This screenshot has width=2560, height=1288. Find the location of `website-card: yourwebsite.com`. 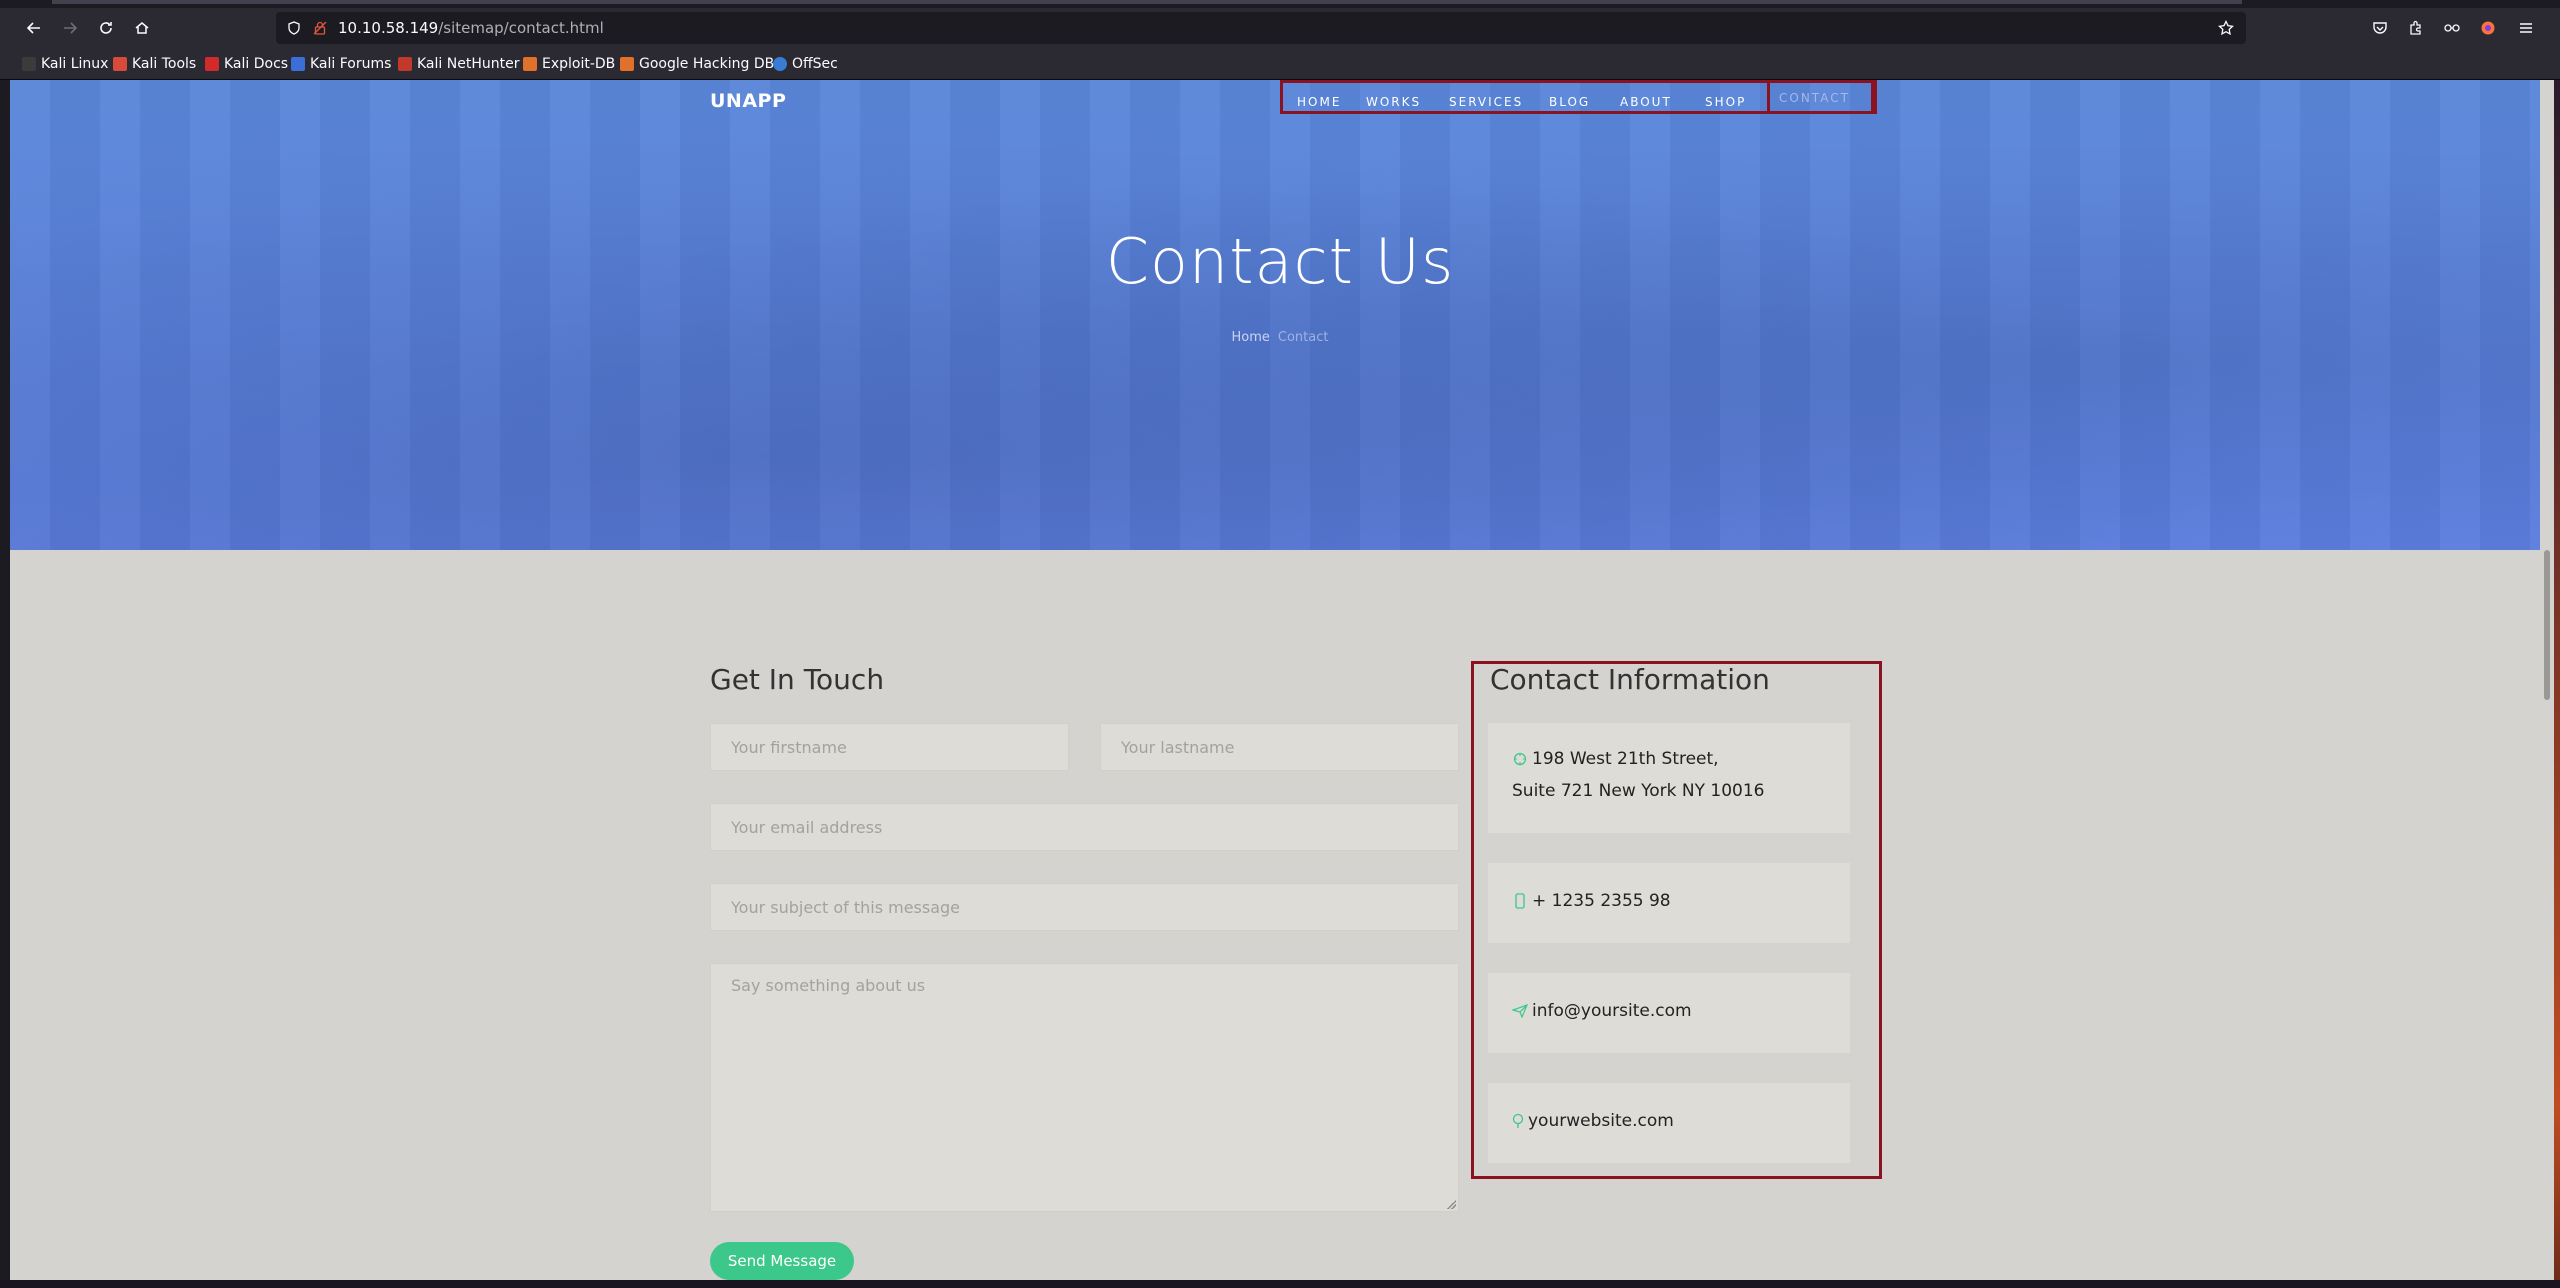

website-card: yourwebsite.com is located at coordinates (1669, 1123).